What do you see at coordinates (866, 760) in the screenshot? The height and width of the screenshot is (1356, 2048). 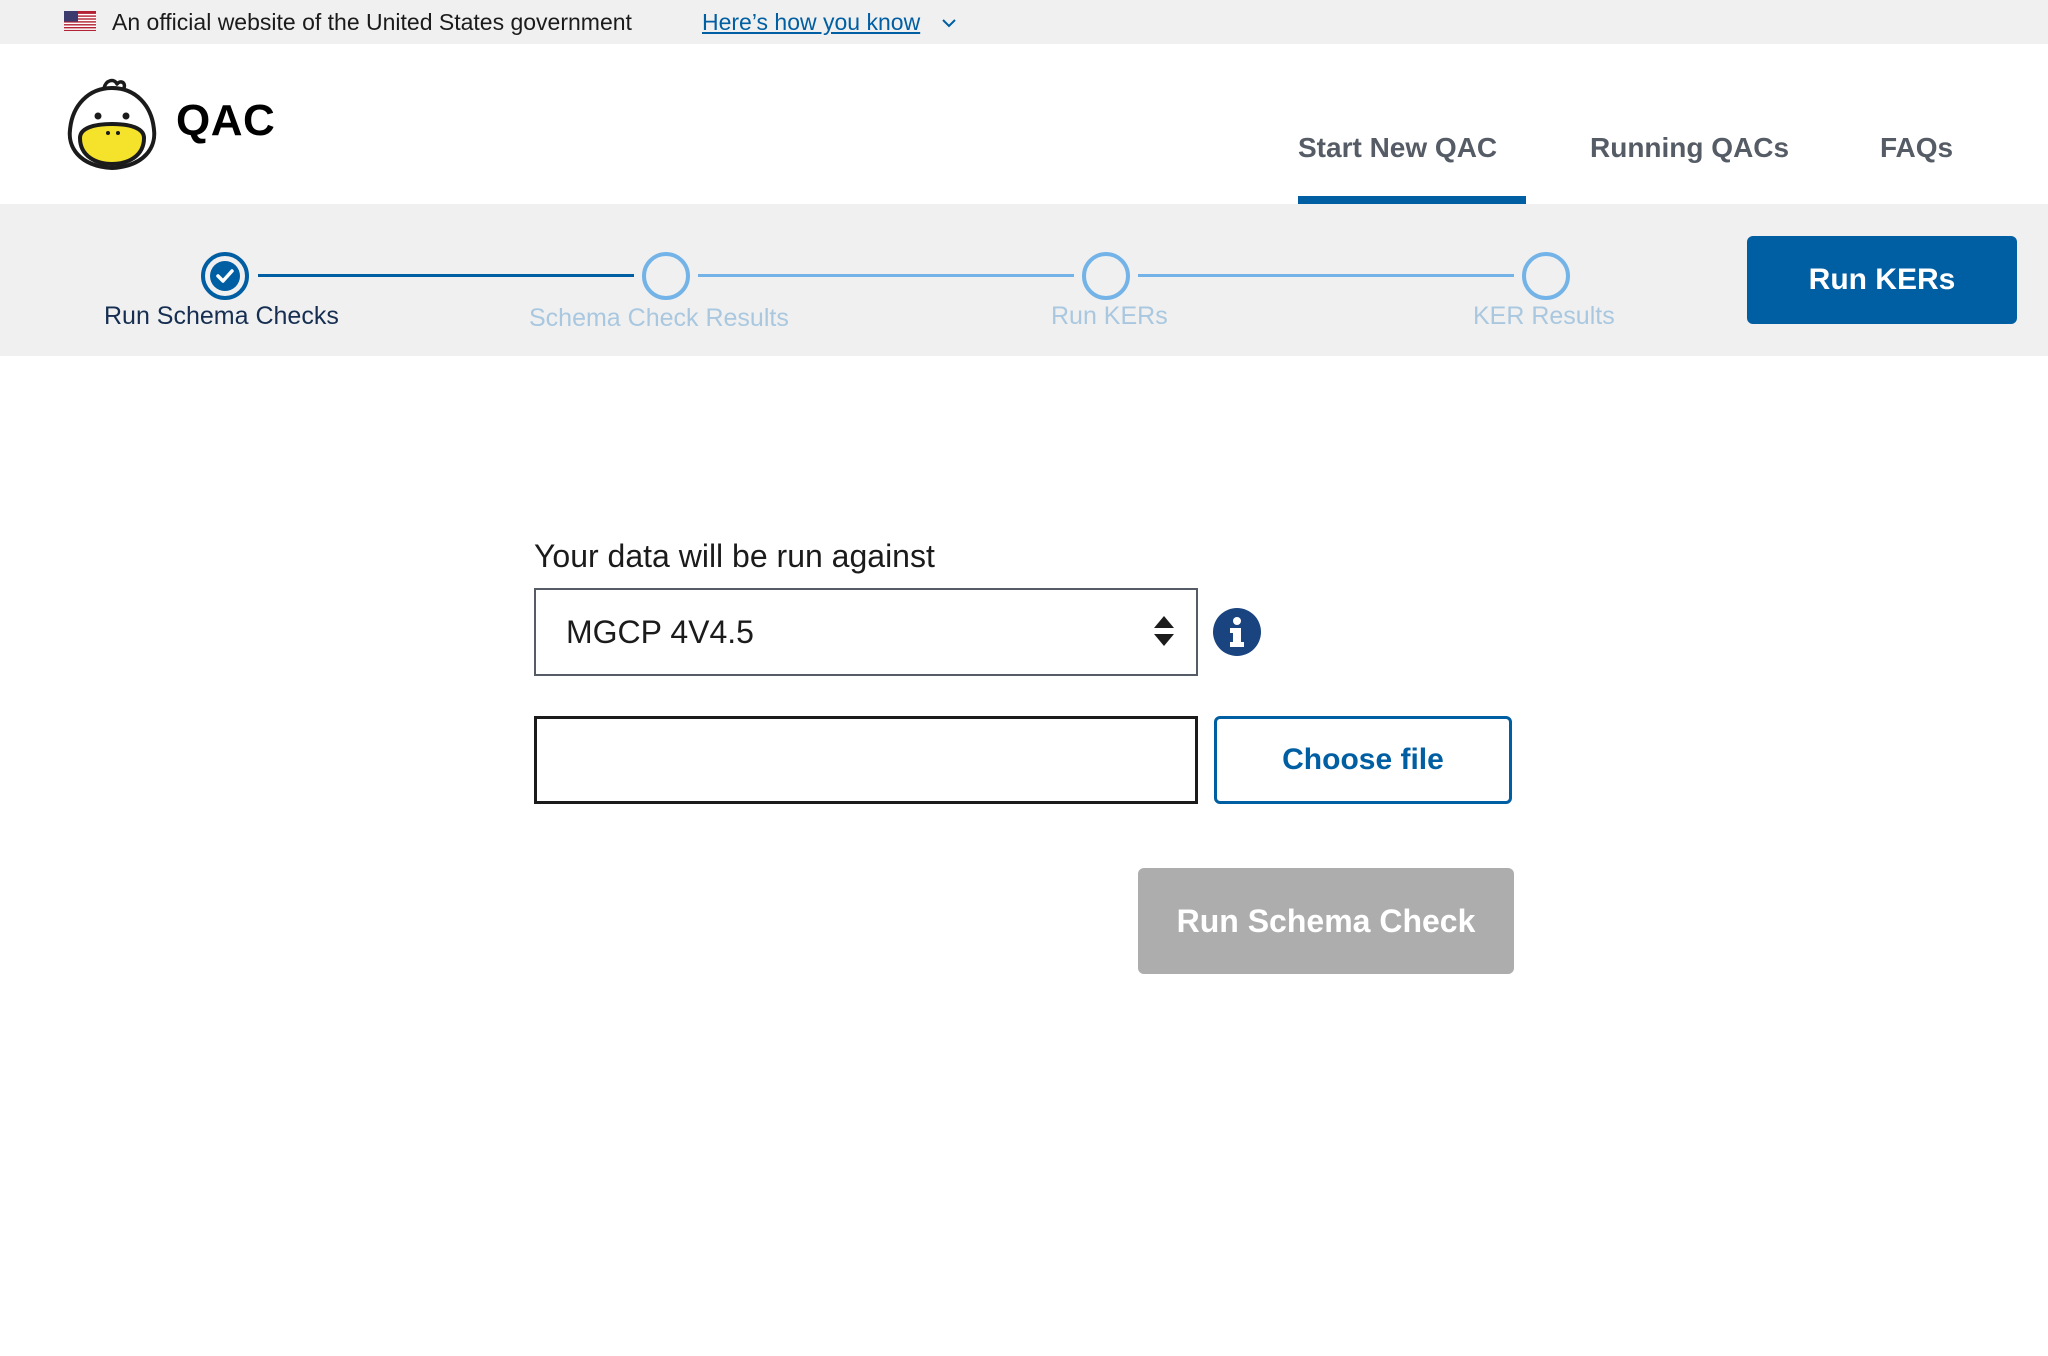 I see `file-path-field` at bounding box center [866, 760].